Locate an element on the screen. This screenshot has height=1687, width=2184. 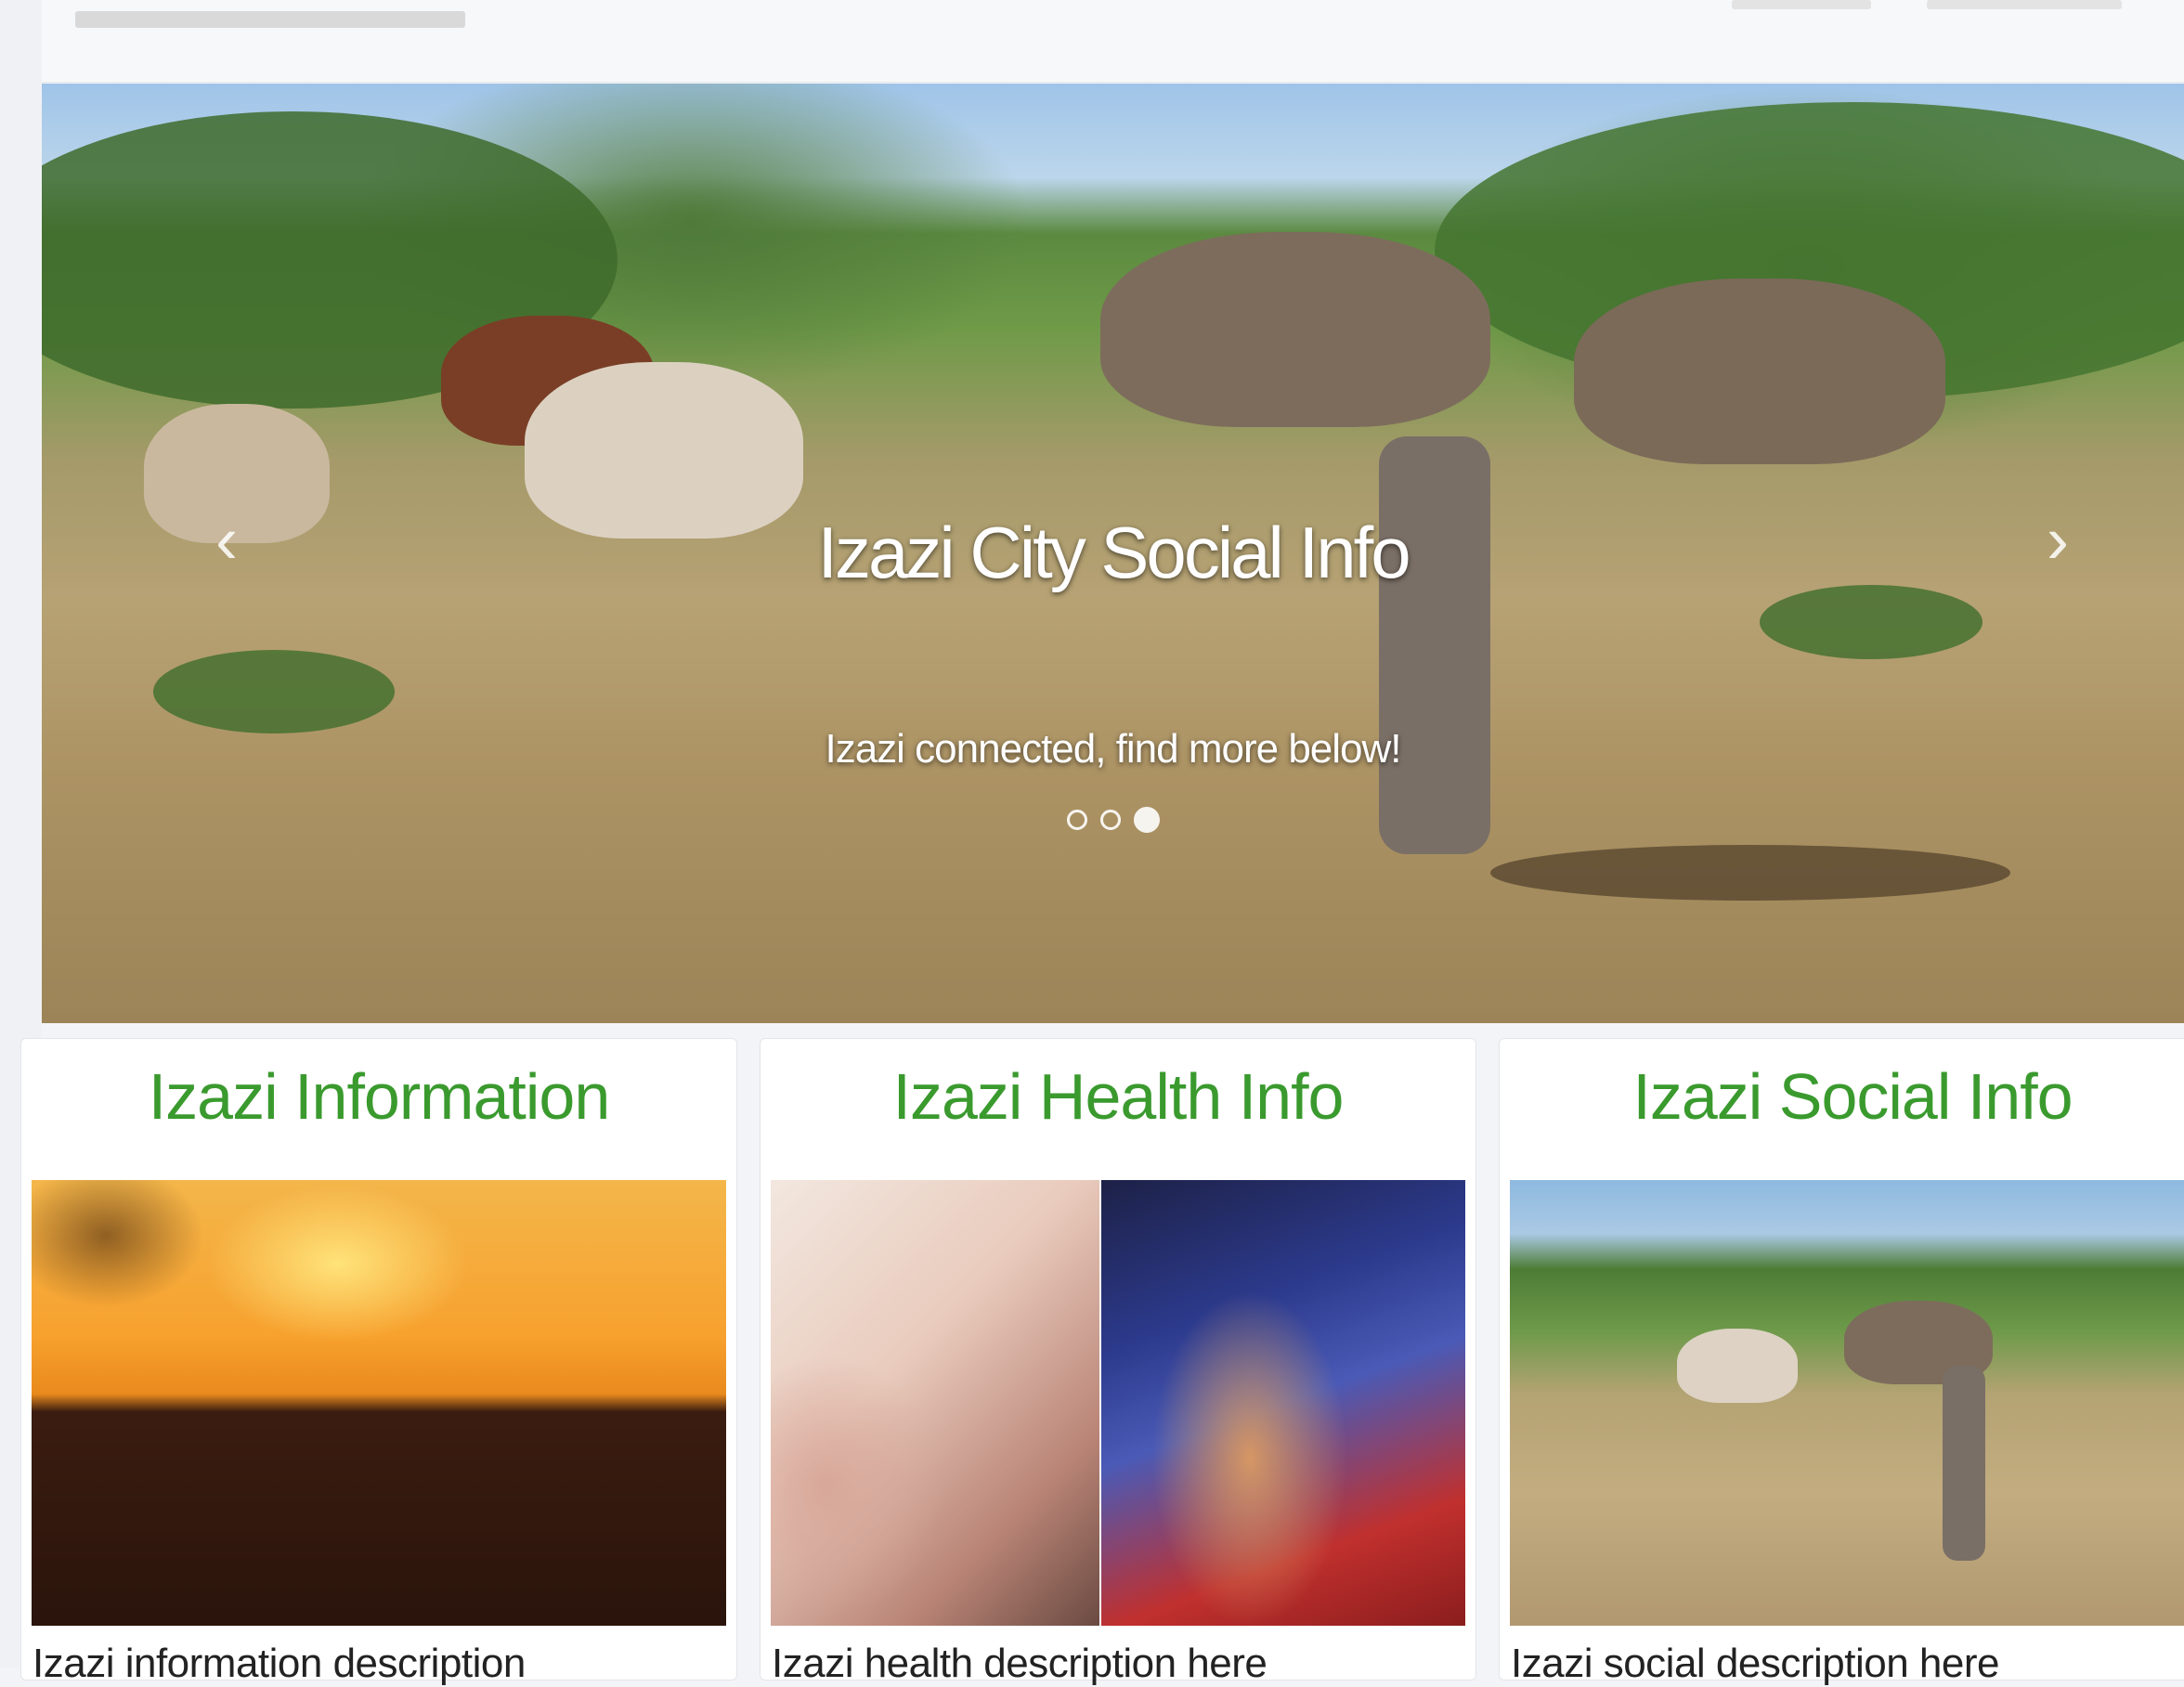
card-title: Izazi Social Info is located at coordinates (1842, 1096).